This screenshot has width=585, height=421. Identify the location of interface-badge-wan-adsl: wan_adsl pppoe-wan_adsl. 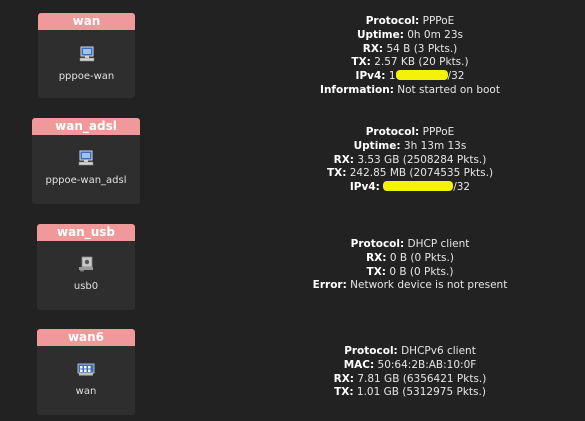
(86, 161).